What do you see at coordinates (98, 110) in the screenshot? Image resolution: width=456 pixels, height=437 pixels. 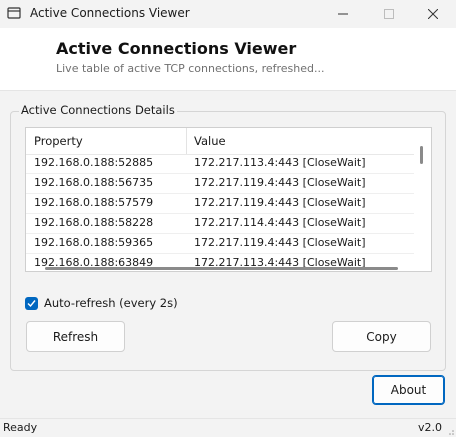 I see `groupbox-label: Active Connections Details` at bounding box center [98, 110].